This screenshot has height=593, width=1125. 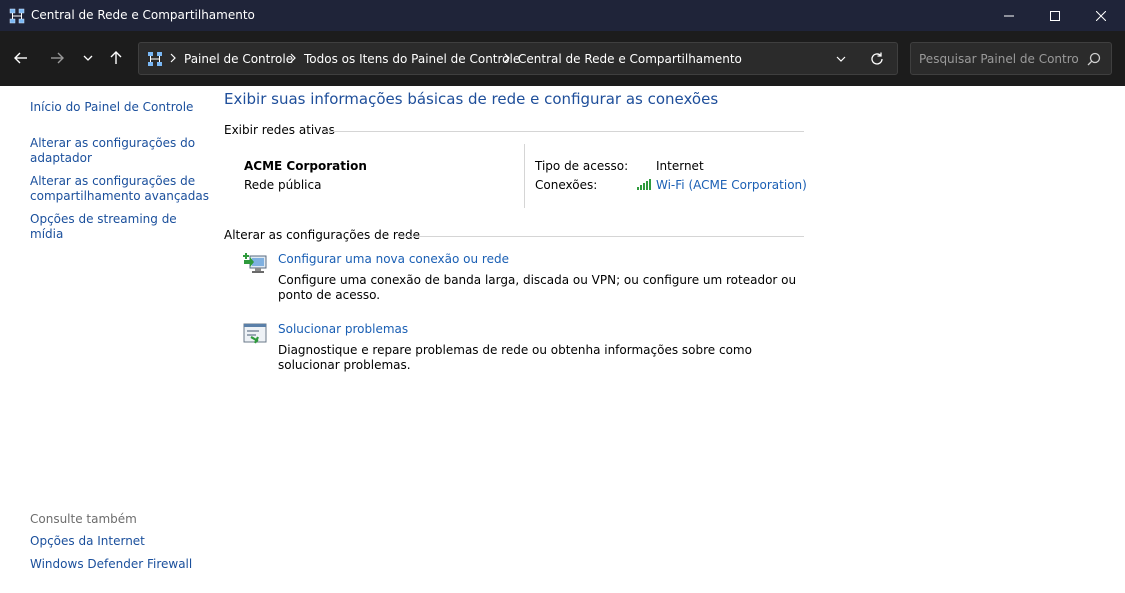 What do you see at coordinates (343, 329) in the screenshot?
I see `troubleshoot-link: Solucionar problemas` at bounding box center [343, 329].